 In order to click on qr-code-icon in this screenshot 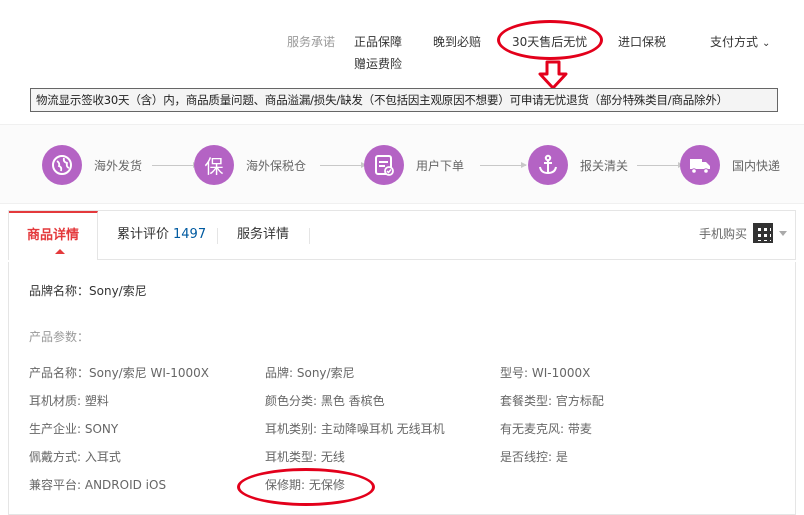, I will do `click(763, 233)`.